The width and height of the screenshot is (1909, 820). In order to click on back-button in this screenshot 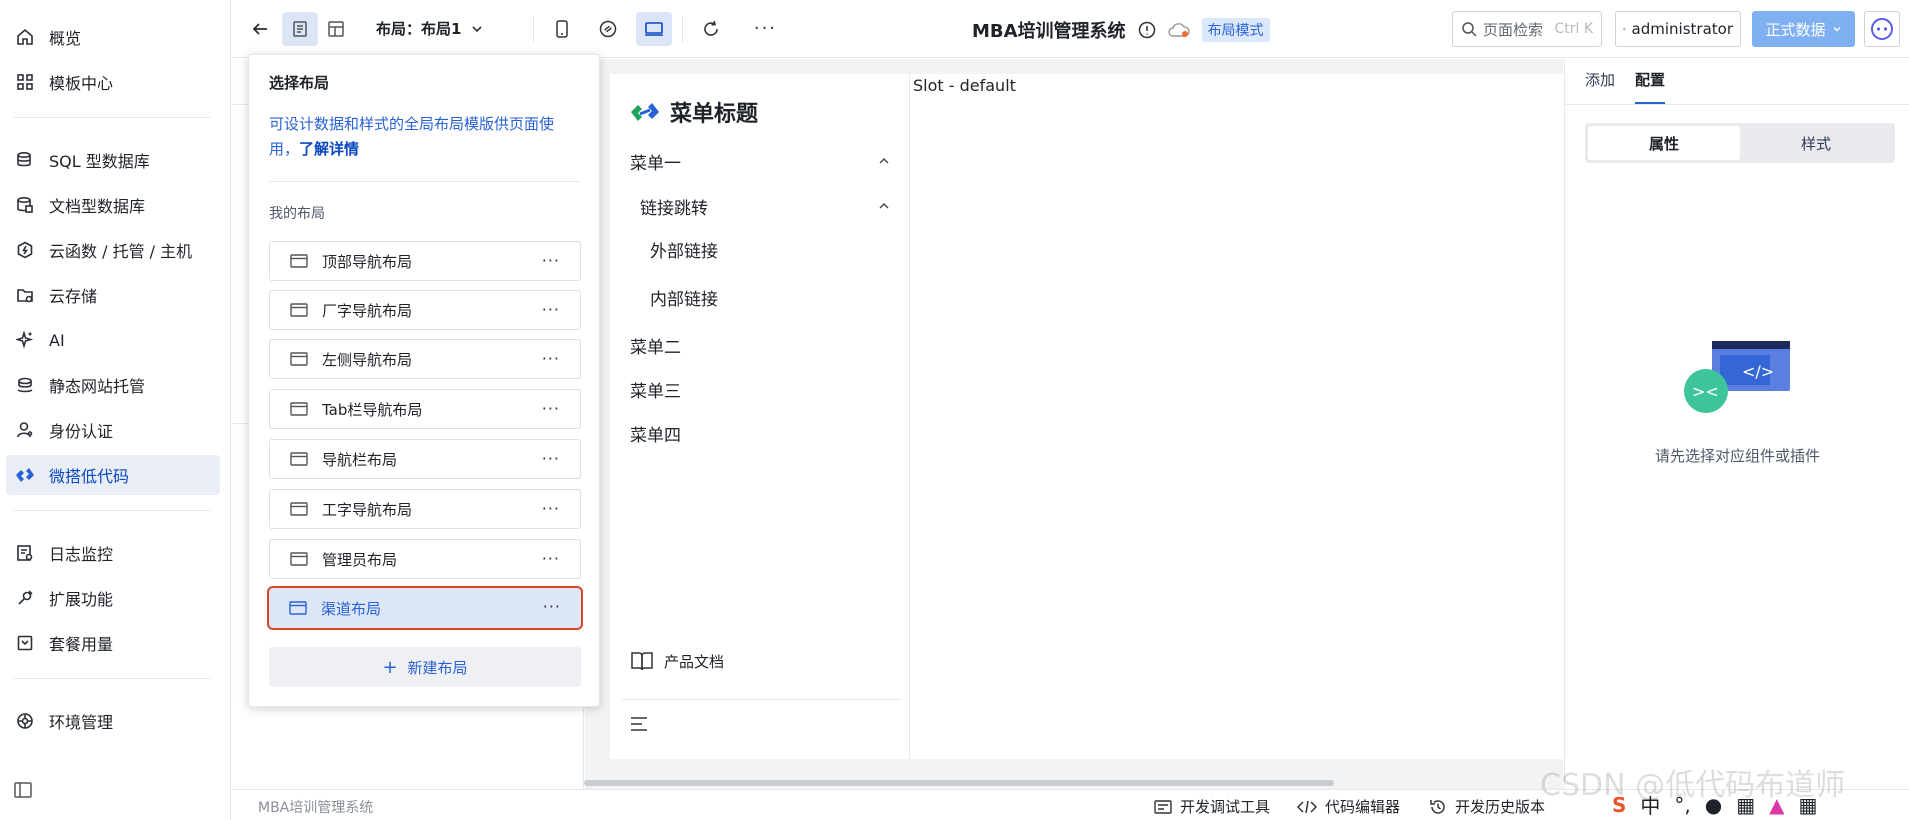, I will do `click(260, 29)`.